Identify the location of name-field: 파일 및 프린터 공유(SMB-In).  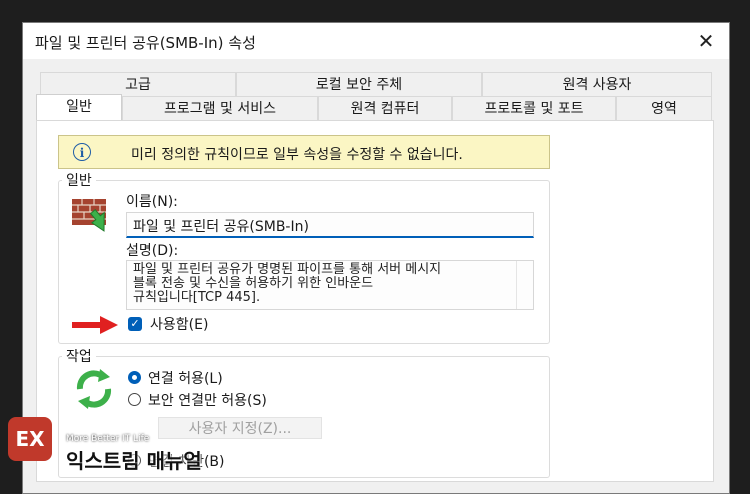
(330, 225).